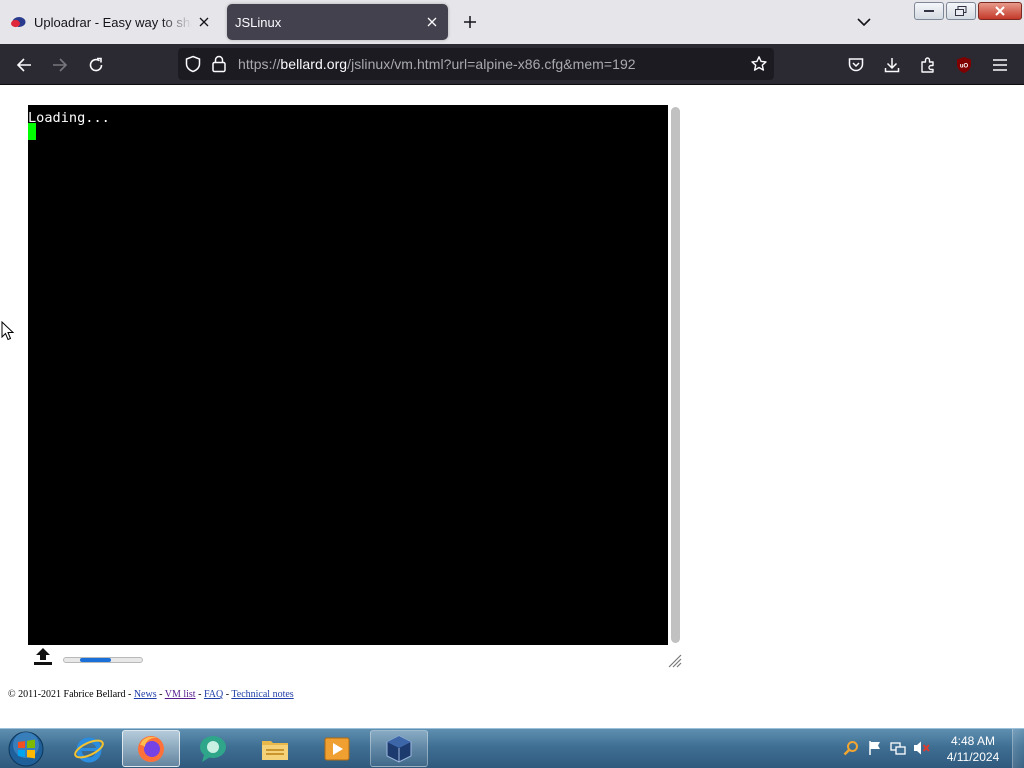 The image size is (1024, 768). I want to click on arrow-right-icon, so click(60, 65).